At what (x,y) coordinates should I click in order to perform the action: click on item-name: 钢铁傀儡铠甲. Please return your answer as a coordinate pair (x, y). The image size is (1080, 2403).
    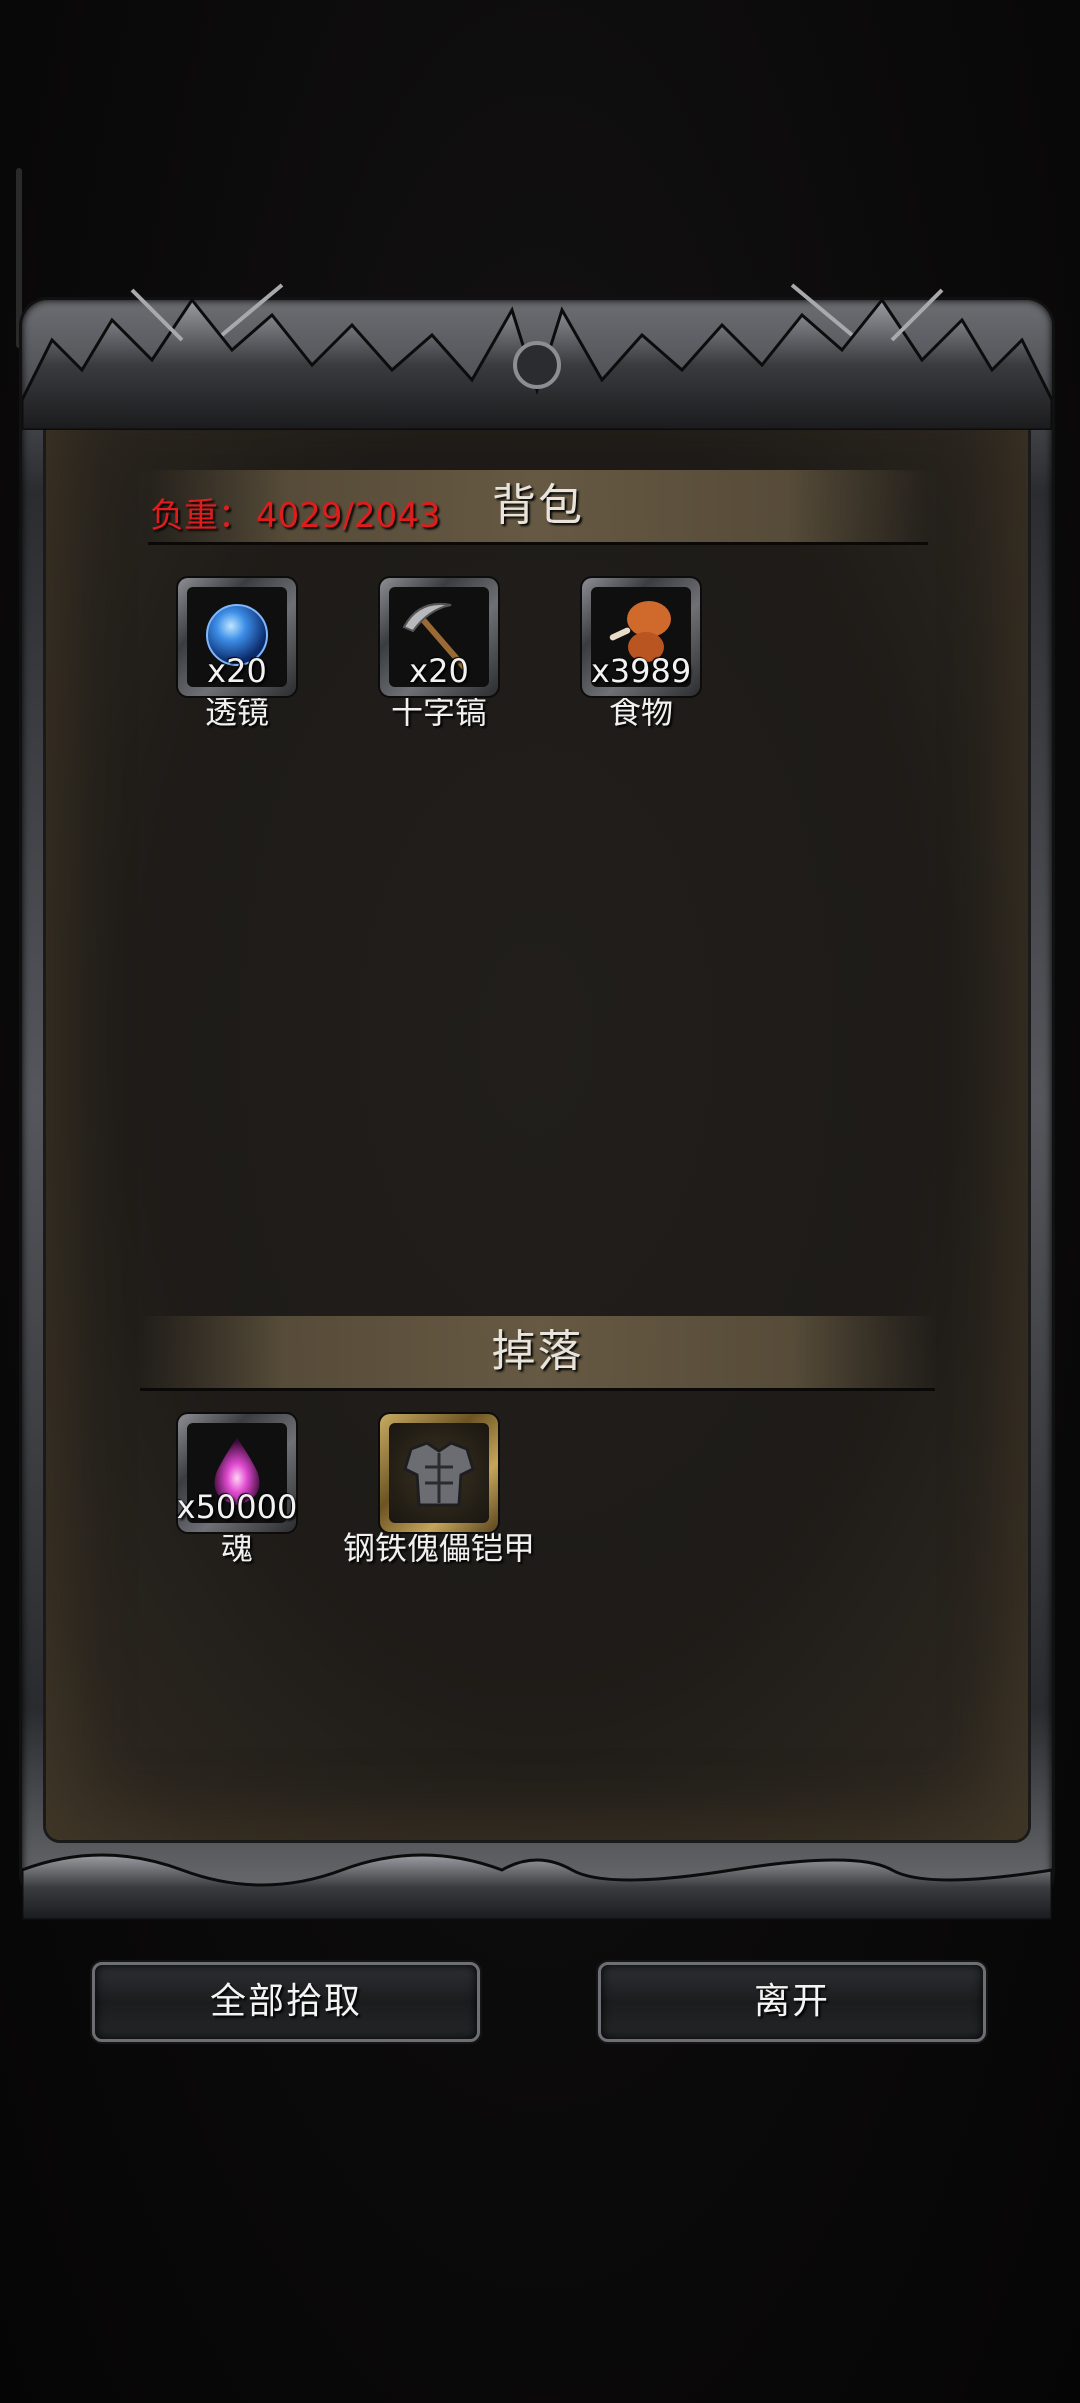
    Looking at the image, I should click on (438, 1548).